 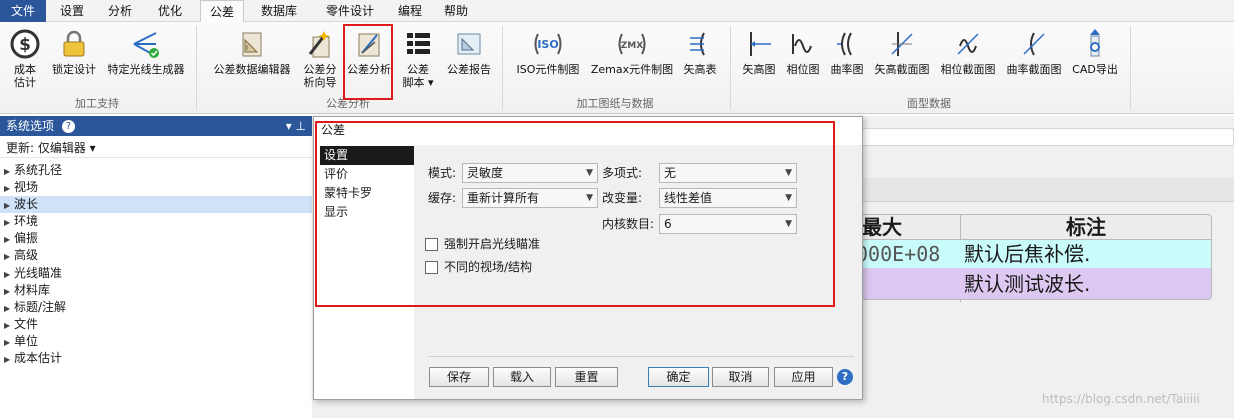 I want to click on reset-button: 重置, so click(x=586, y=377).